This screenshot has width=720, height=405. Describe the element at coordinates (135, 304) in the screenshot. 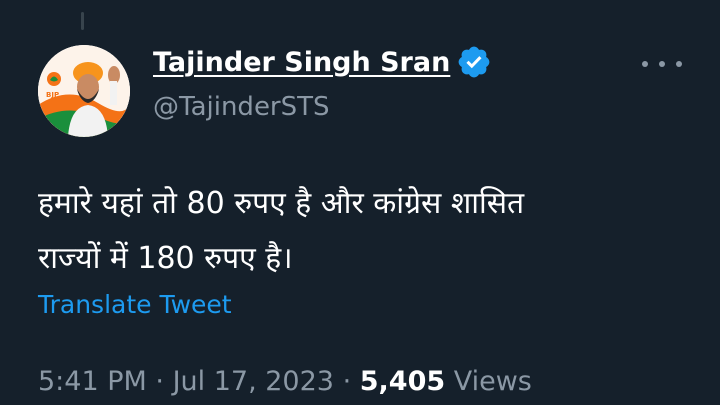

I see `translate-tweet-link: Translate Tweet` at that location.